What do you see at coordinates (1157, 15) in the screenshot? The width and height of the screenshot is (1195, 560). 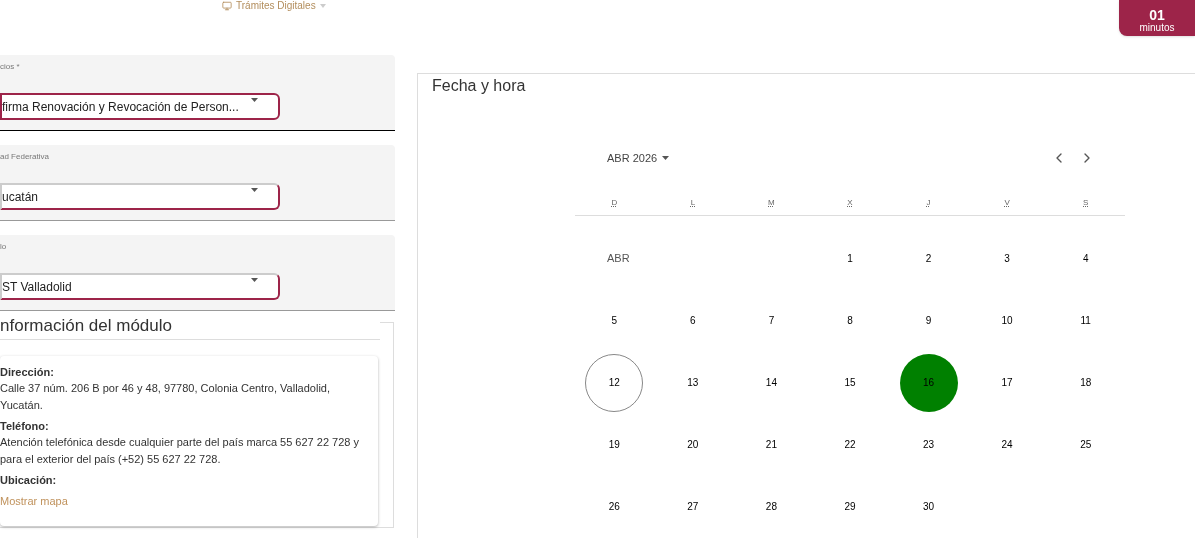 I see `timer-value: 01` at bounding box center [1157, 15].